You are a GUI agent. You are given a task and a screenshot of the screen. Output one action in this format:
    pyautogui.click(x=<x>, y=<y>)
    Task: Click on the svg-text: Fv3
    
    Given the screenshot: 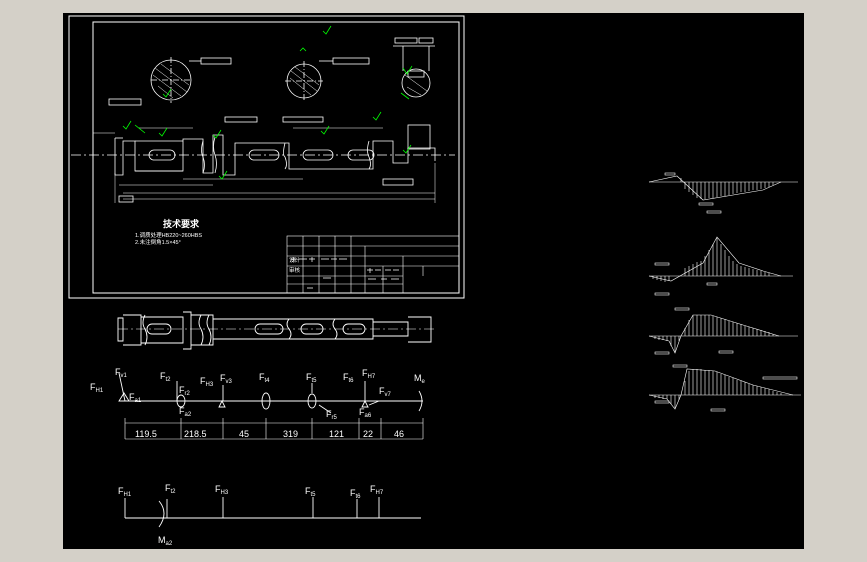 What is the action you would take?
    pyautogui.click(x=226, y=379)
    